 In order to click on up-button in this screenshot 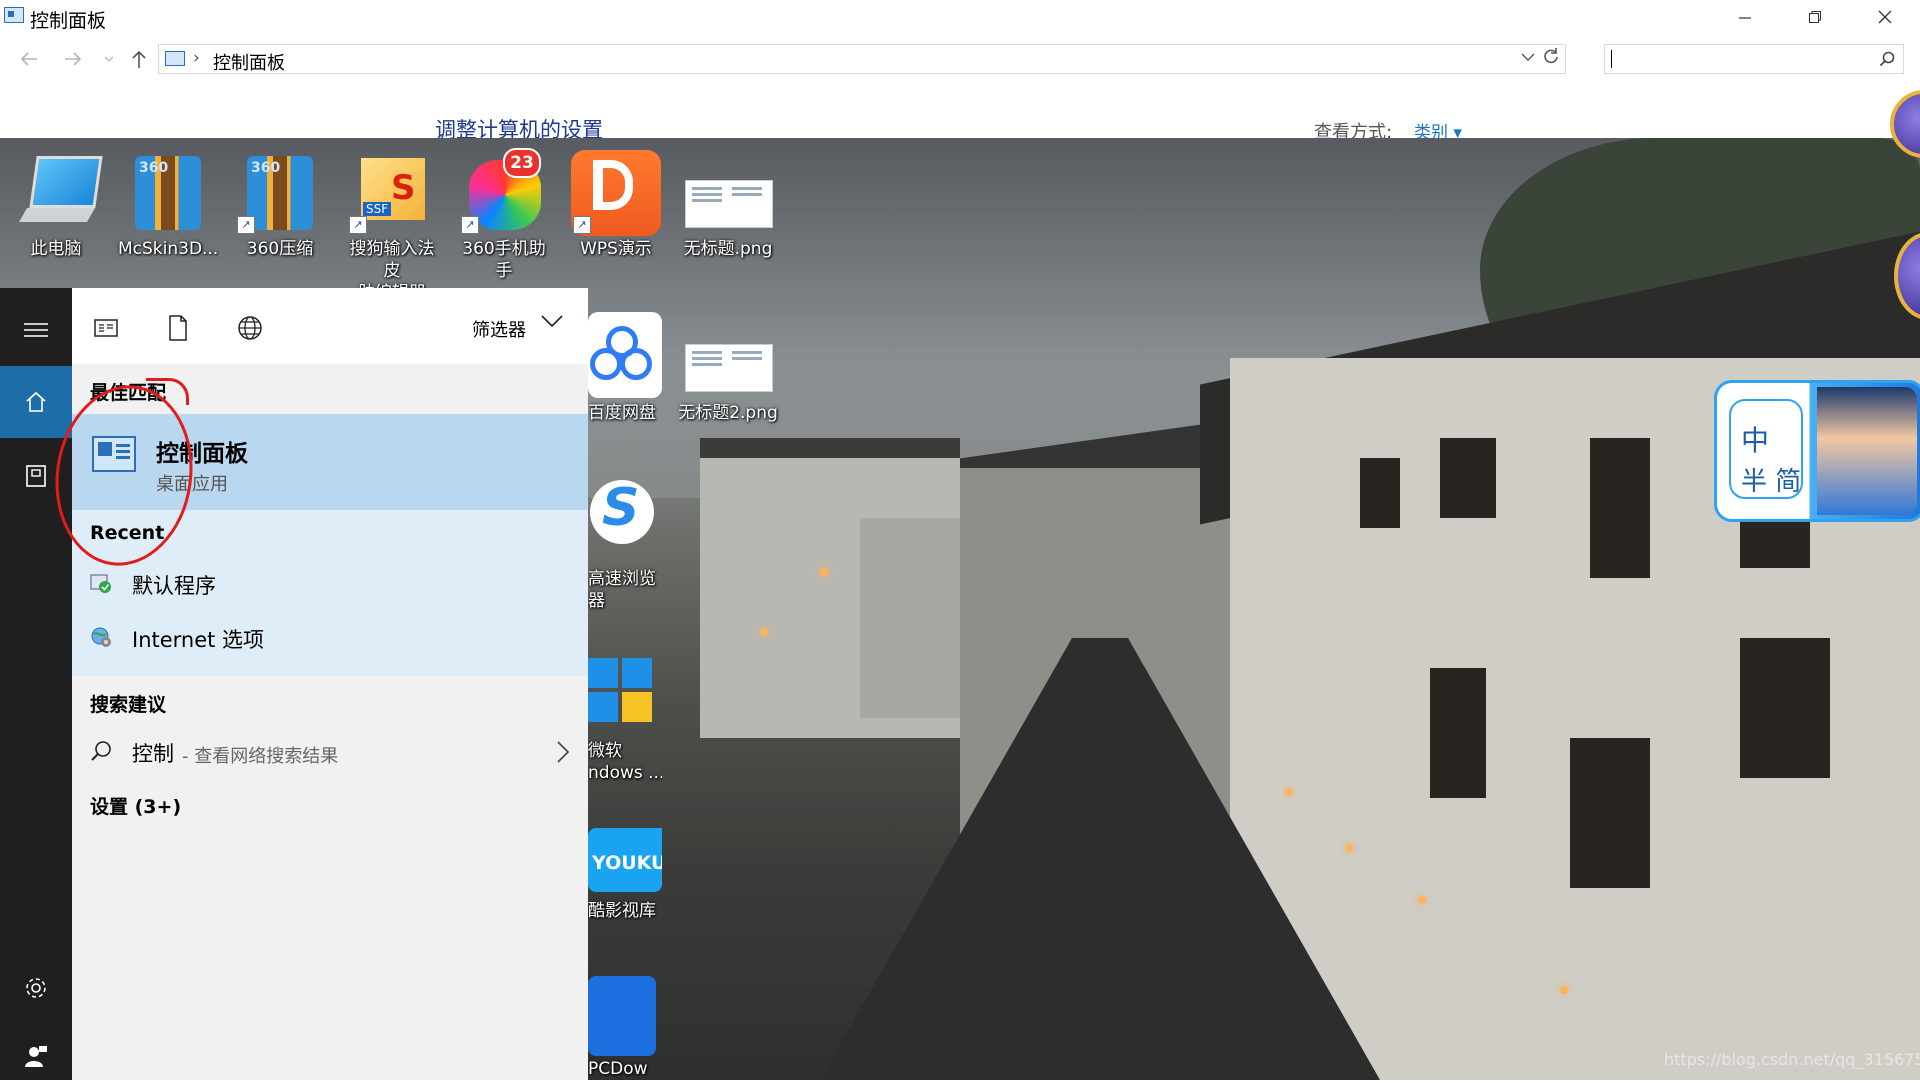, I will do `click(139, 59)`.